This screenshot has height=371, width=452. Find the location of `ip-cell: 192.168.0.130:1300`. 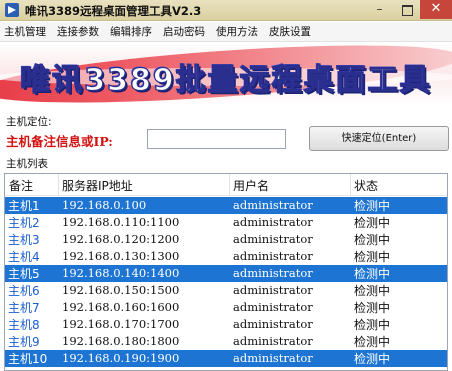

ip-cell: 192.168.0.130:1300 is located at coordinates (121, 256).